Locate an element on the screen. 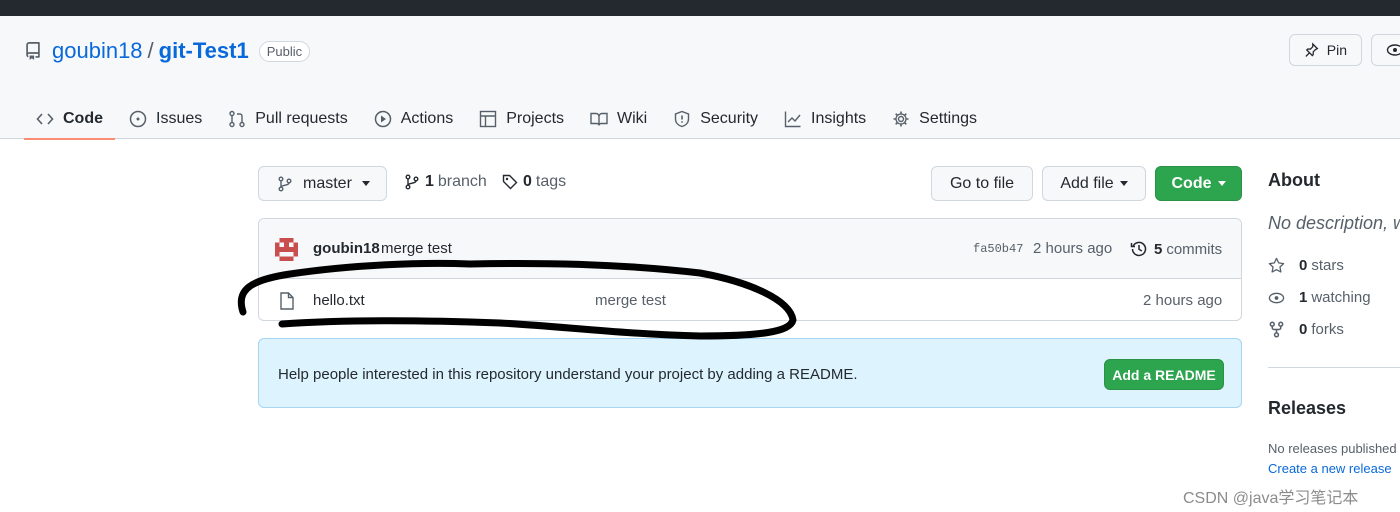 The image size is (1400, 512). file-icon is located at coordinates (287, 301).